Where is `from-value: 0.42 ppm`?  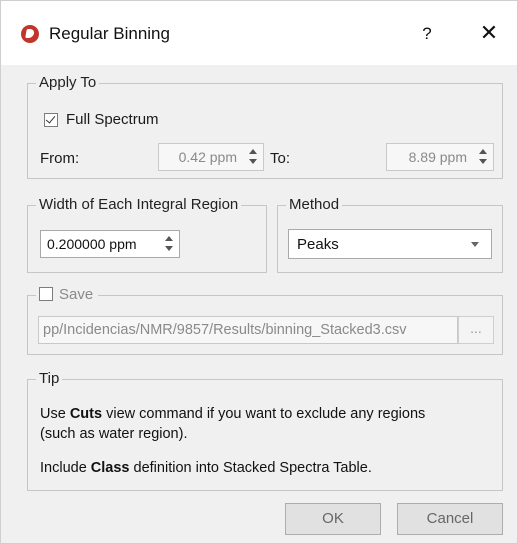 from-value: 0.42 ppm is located at coordinates (207, 157).